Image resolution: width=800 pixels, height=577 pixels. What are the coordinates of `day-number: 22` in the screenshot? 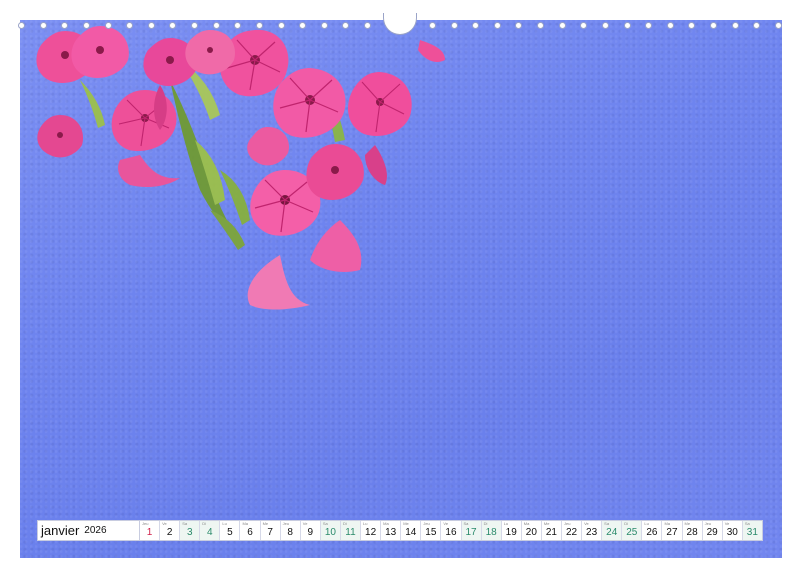 It's located at (571, 532).